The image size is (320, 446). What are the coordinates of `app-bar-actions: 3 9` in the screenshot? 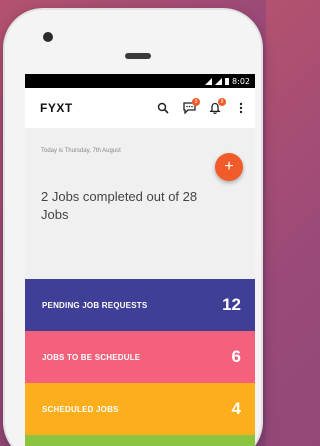 It's located at (202, 107).